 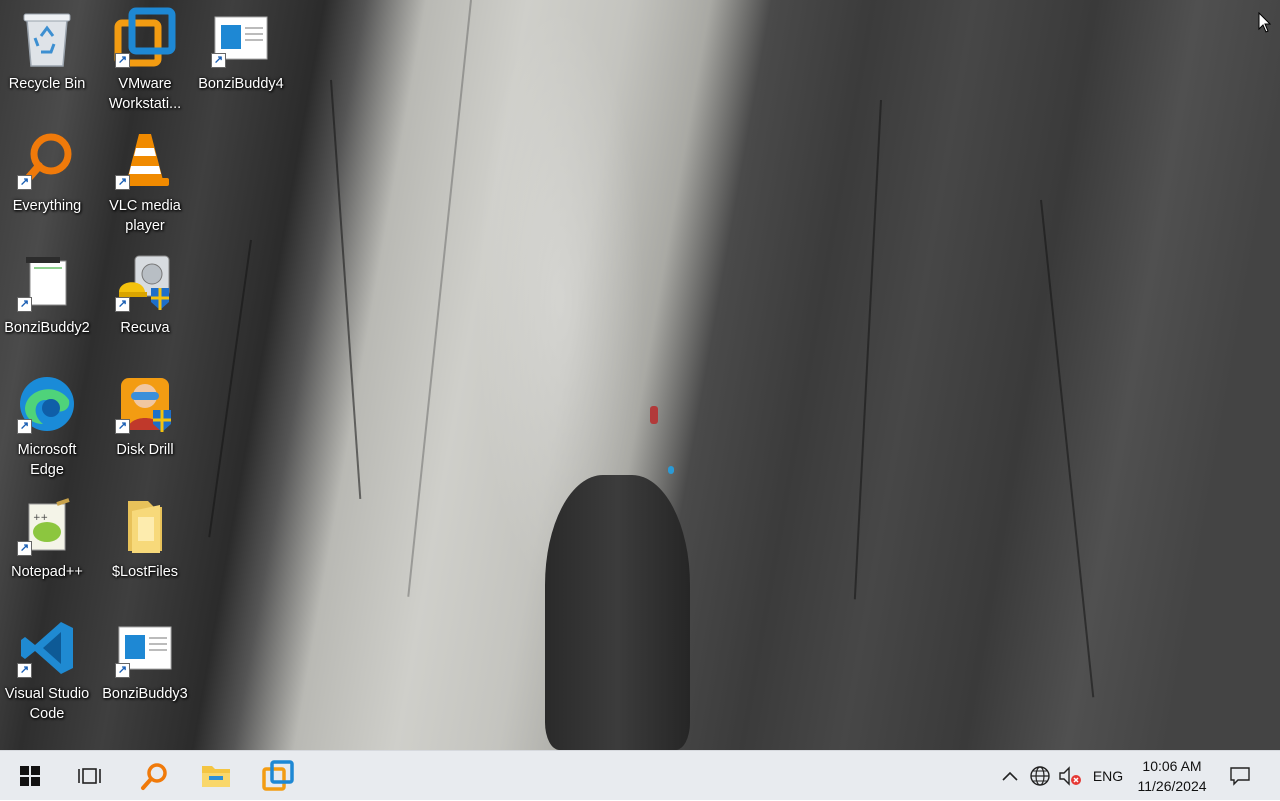 I want to click on input-language-button: ENG, so click(x=1108, y=776).